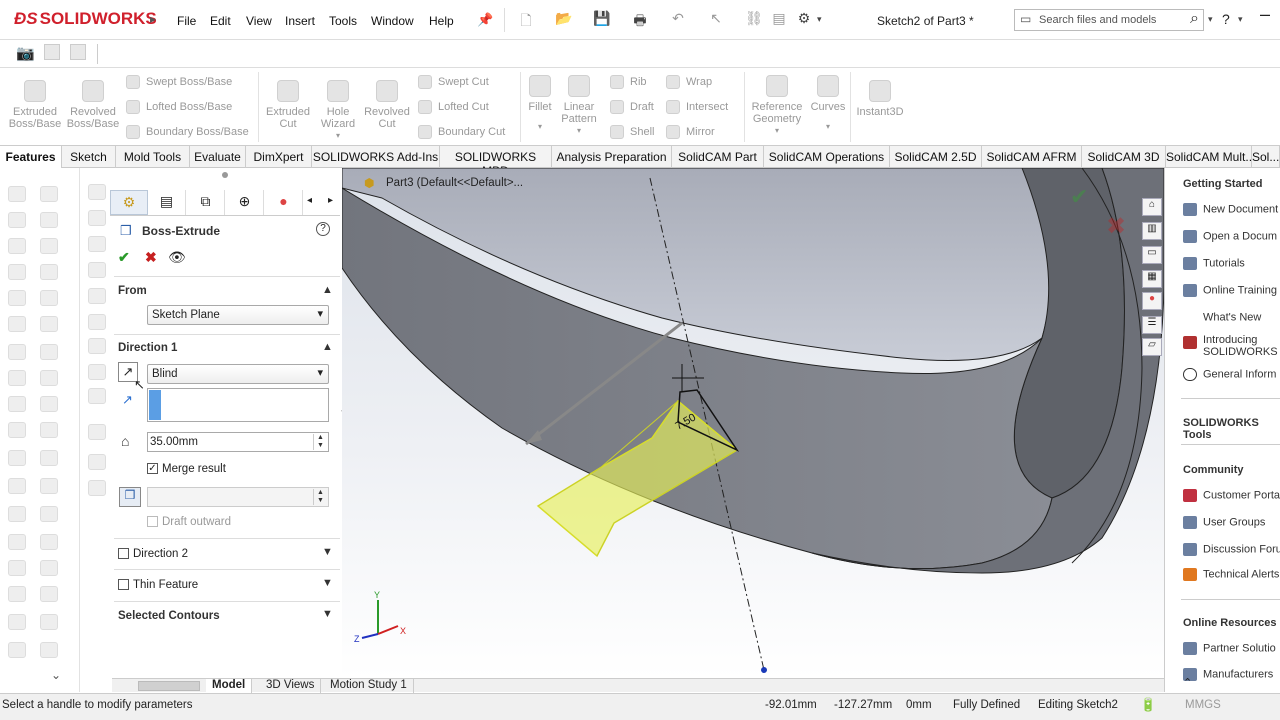  Describe the element at coordinates (327, 552) in the screenshot. I see `expand-chevron-icon: ▼` at that location.